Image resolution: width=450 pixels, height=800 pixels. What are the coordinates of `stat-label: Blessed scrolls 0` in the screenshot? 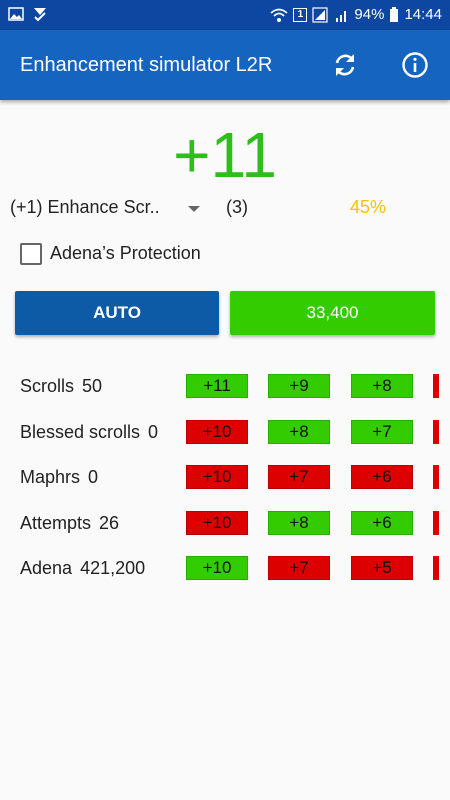 It's located at (89, 432).